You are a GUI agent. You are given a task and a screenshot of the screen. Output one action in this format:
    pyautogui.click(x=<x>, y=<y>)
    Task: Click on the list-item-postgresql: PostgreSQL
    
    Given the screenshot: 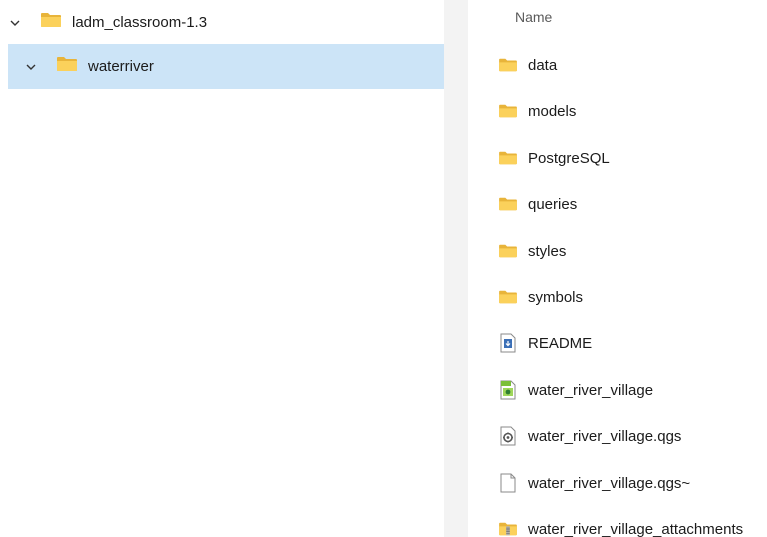 What is the action you would take?
    pyautogui.click(x=632, y=158)
    